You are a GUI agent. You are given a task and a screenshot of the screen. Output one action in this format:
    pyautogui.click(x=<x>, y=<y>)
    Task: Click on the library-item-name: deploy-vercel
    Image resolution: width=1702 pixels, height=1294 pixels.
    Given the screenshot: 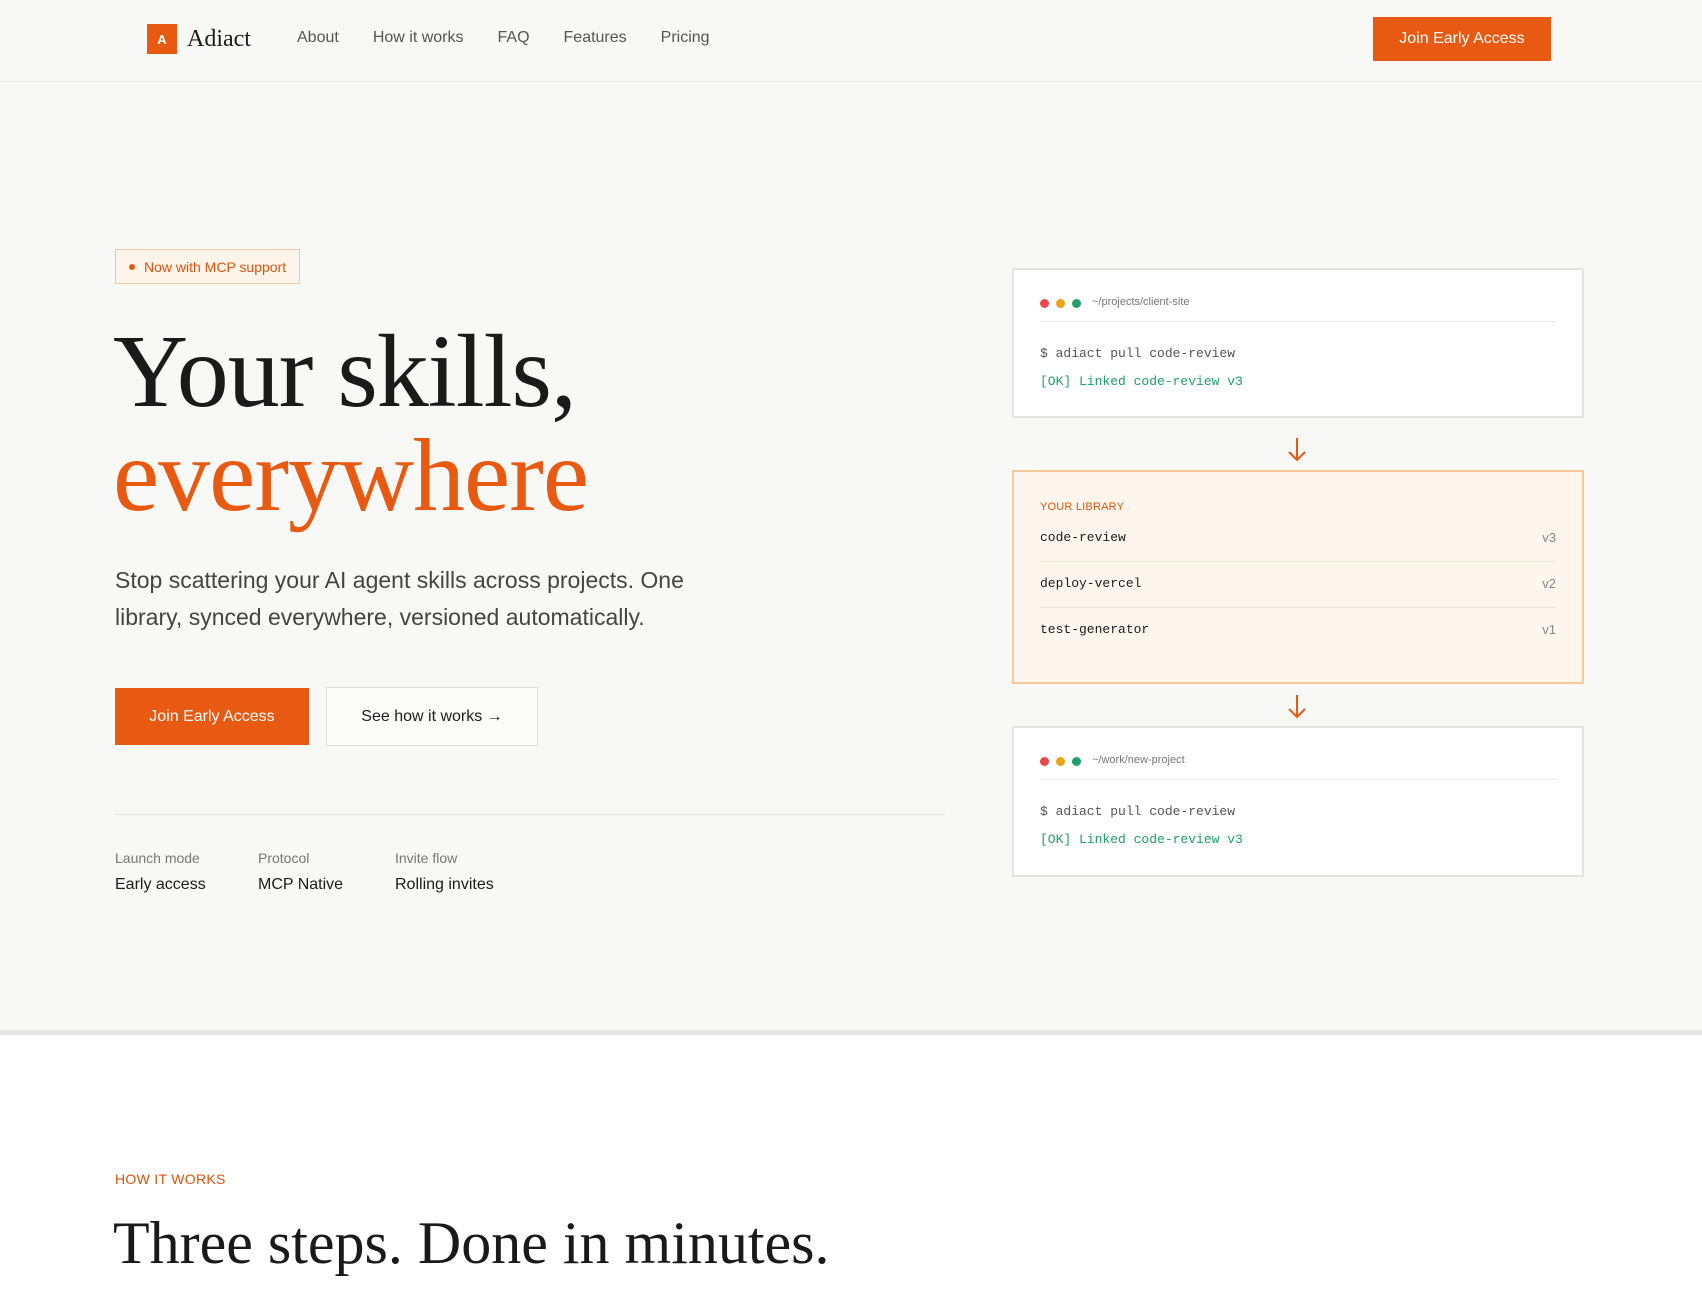 What is the action you would take?
    pyautogui.click(x=1091, y=583)
    